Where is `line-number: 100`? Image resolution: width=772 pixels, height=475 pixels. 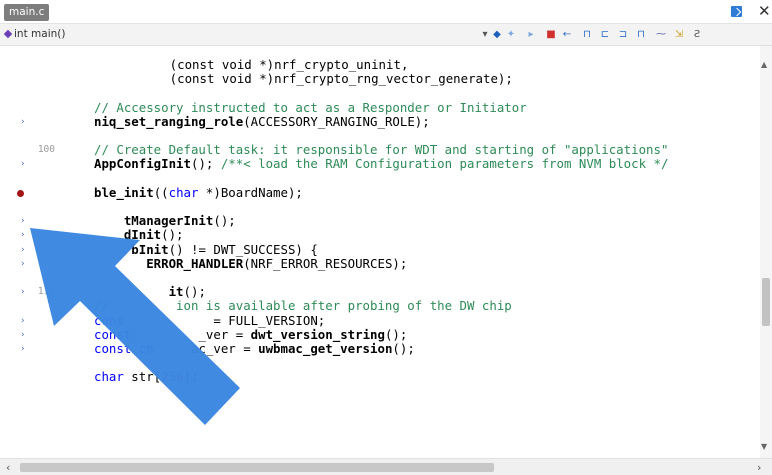 line-number: 100 is located at coordinates (46, 150).